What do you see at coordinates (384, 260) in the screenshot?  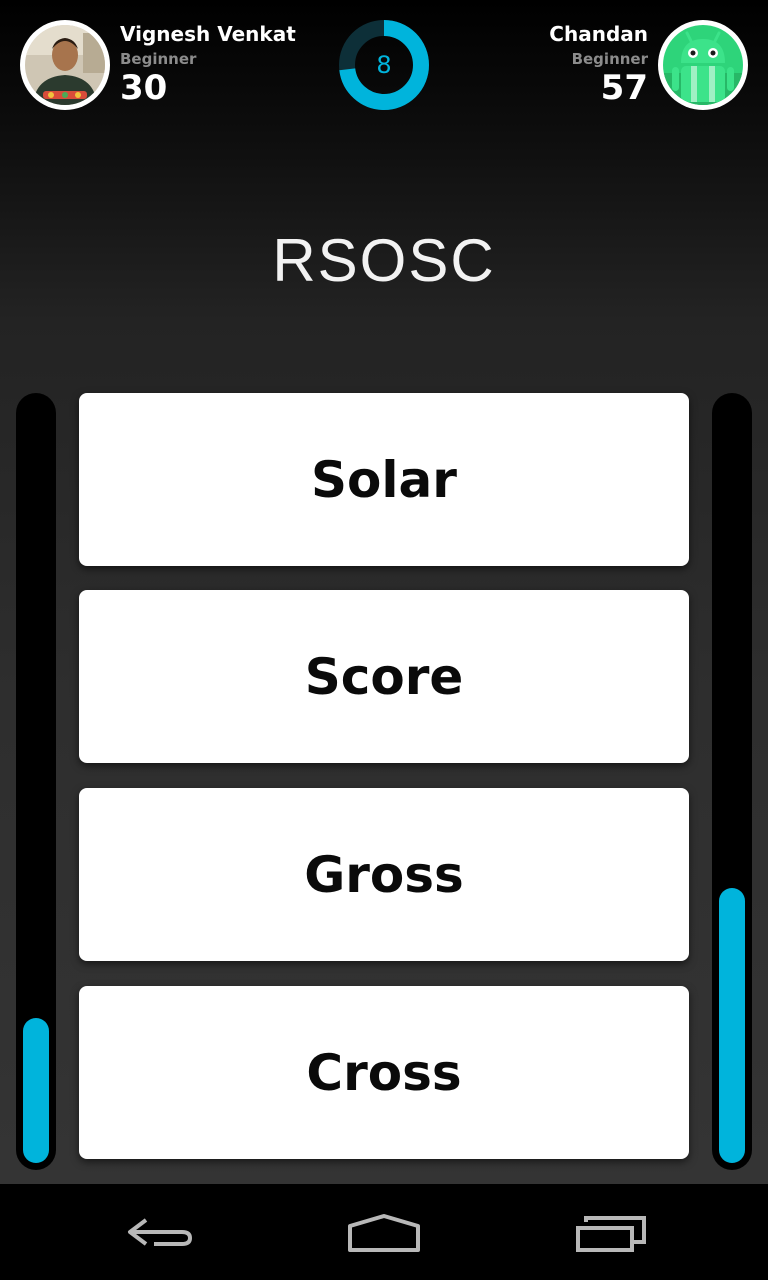 I see `scrambled-word: RSOSC` at bounding box center [384, 260].